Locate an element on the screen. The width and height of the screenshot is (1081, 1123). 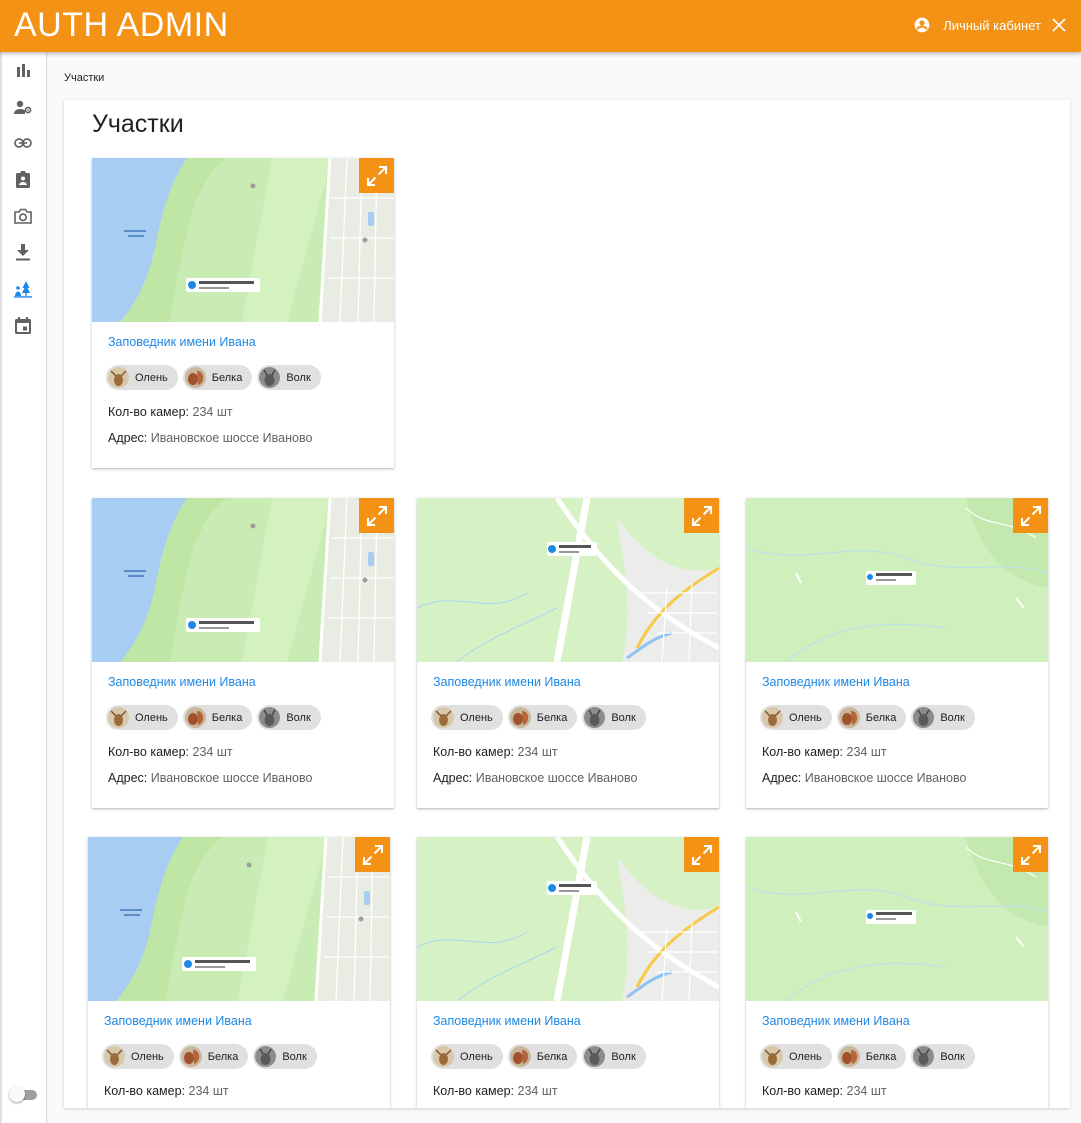
user-settings-icon is located at coordinates (23, 107).